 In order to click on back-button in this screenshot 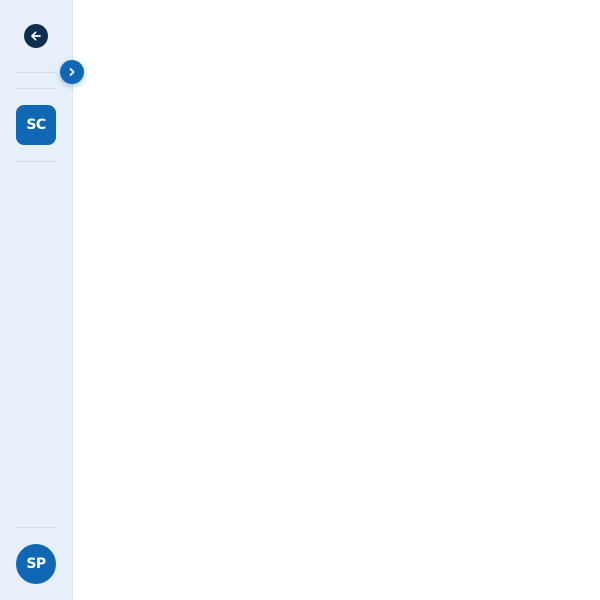, I will do `click(36, 36)`.